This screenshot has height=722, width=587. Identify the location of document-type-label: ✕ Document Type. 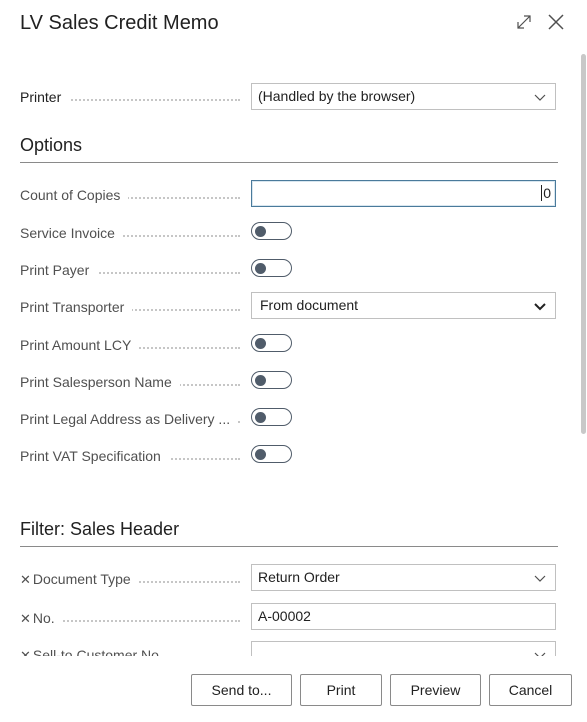
(130, 579).